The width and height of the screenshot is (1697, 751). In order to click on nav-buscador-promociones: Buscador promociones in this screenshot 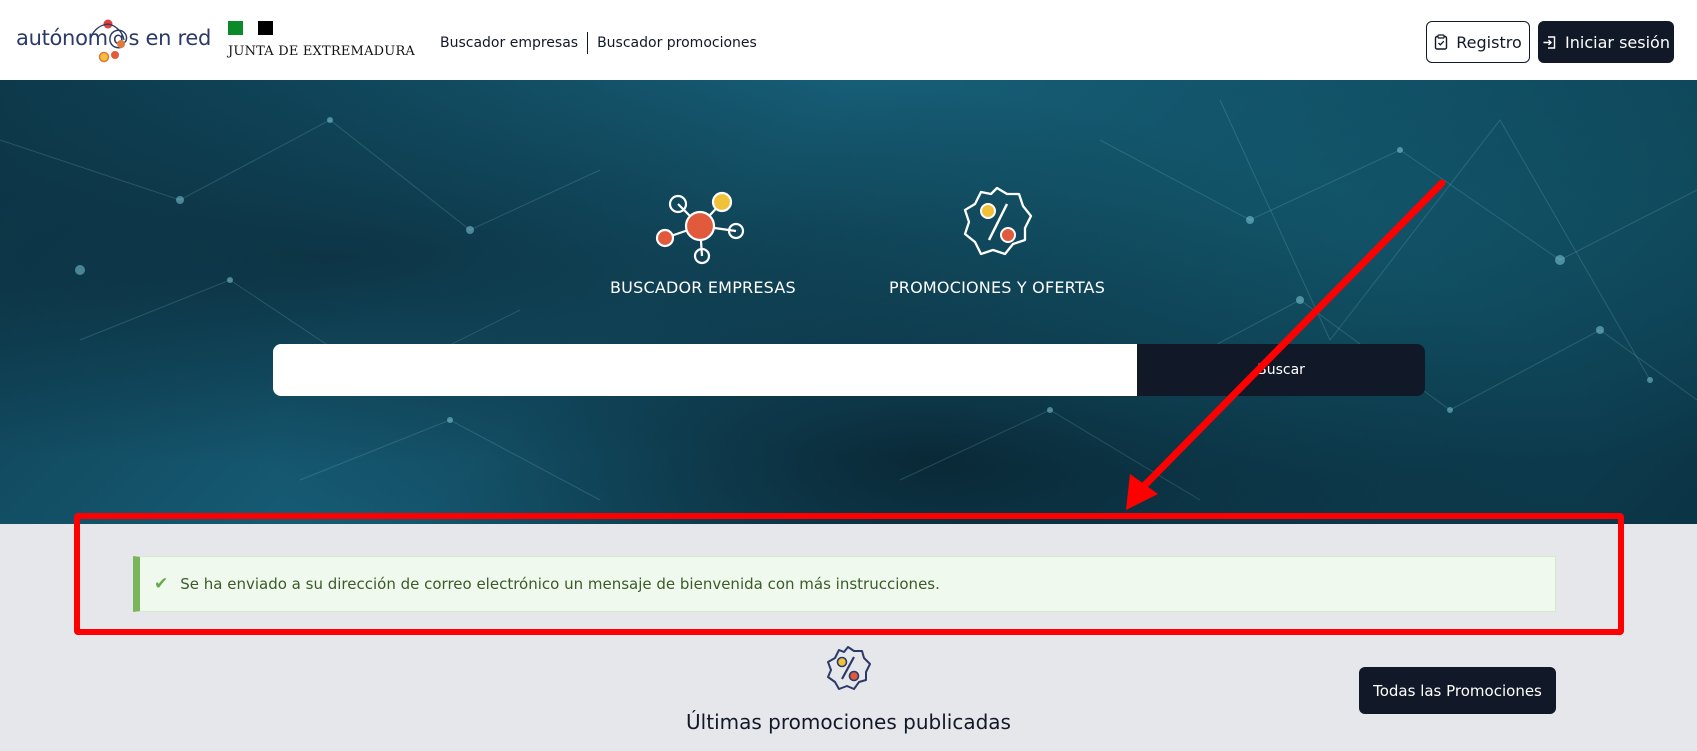, I will do `click(677, 43)`.